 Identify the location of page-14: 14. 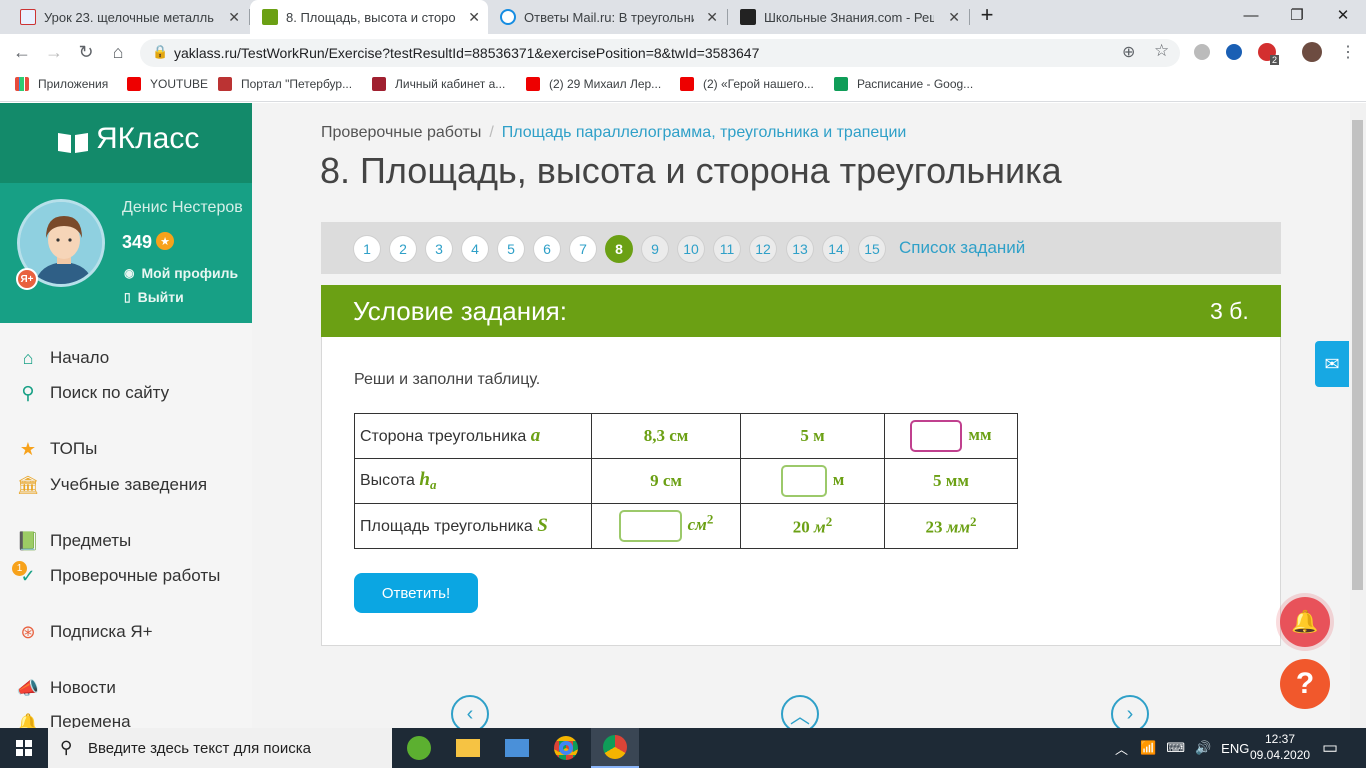
(836, 249).